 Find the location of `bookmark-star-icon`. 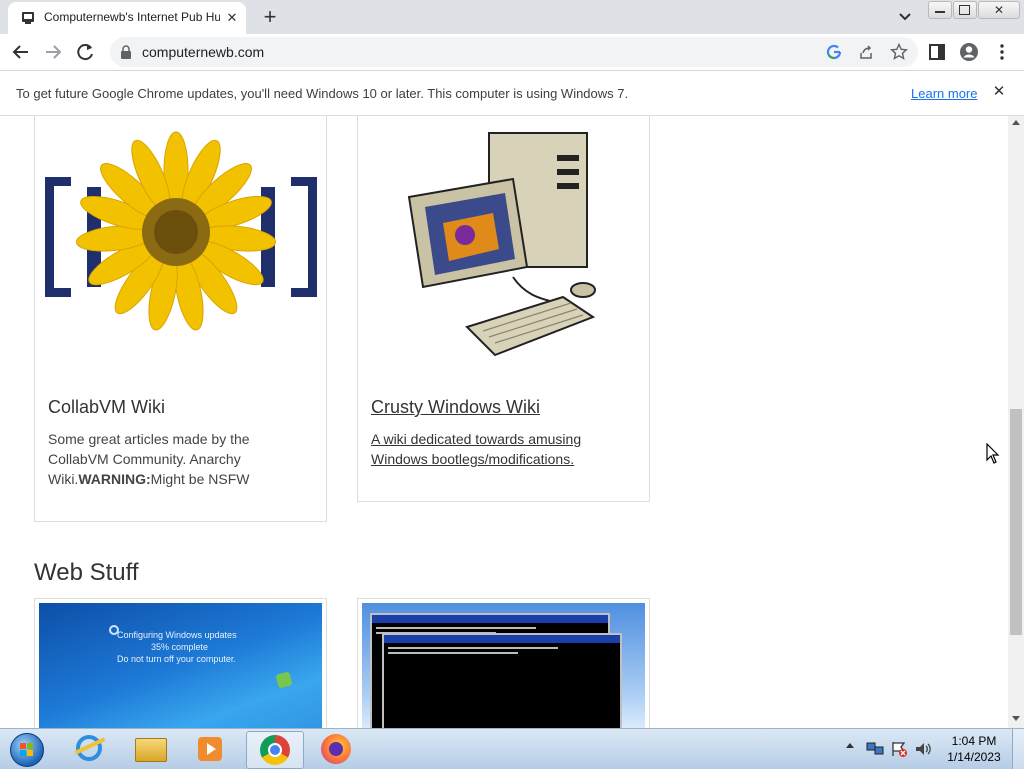

bookmark-star-icon is located at coordinates (899, 52).